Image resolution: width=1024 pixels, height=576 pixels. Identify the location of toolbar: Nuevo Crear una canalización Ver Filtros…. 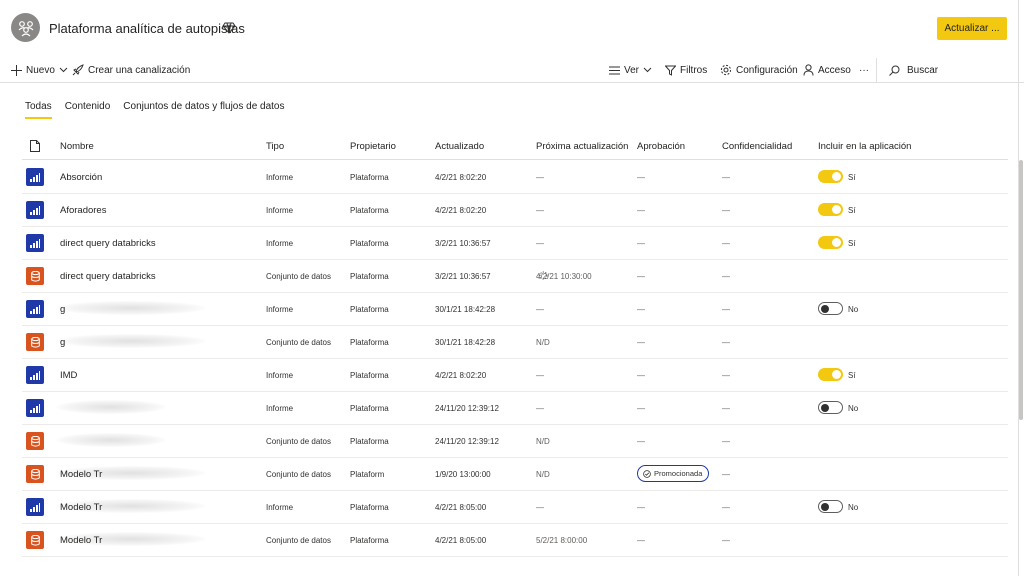
(512, 70).